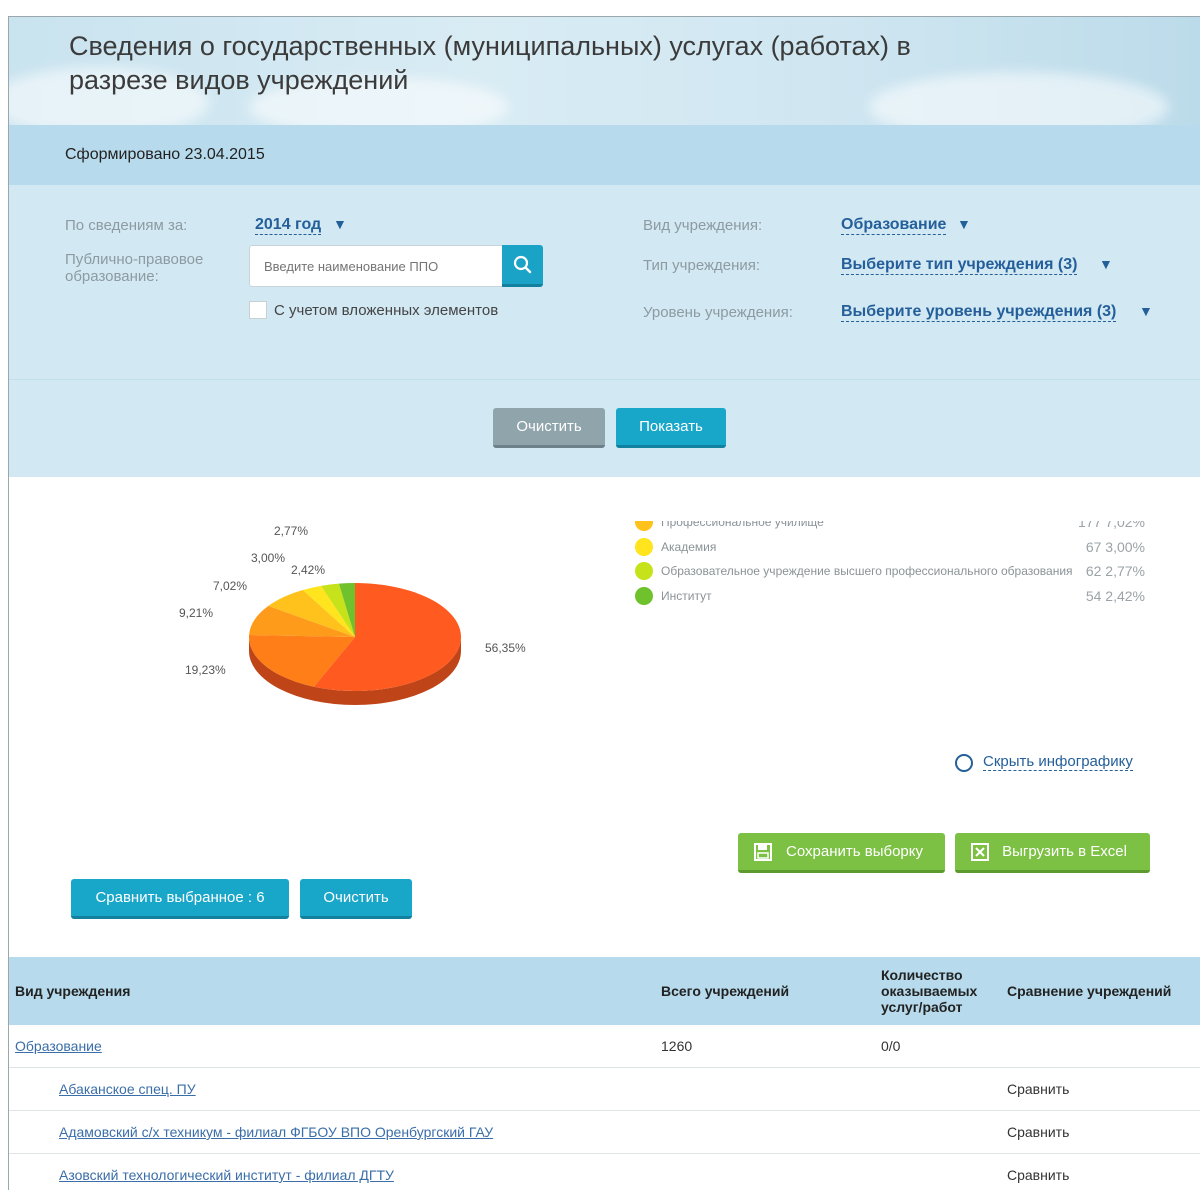  I want to click on table-row: Образование 1260 0/0, so click(604, 1046).